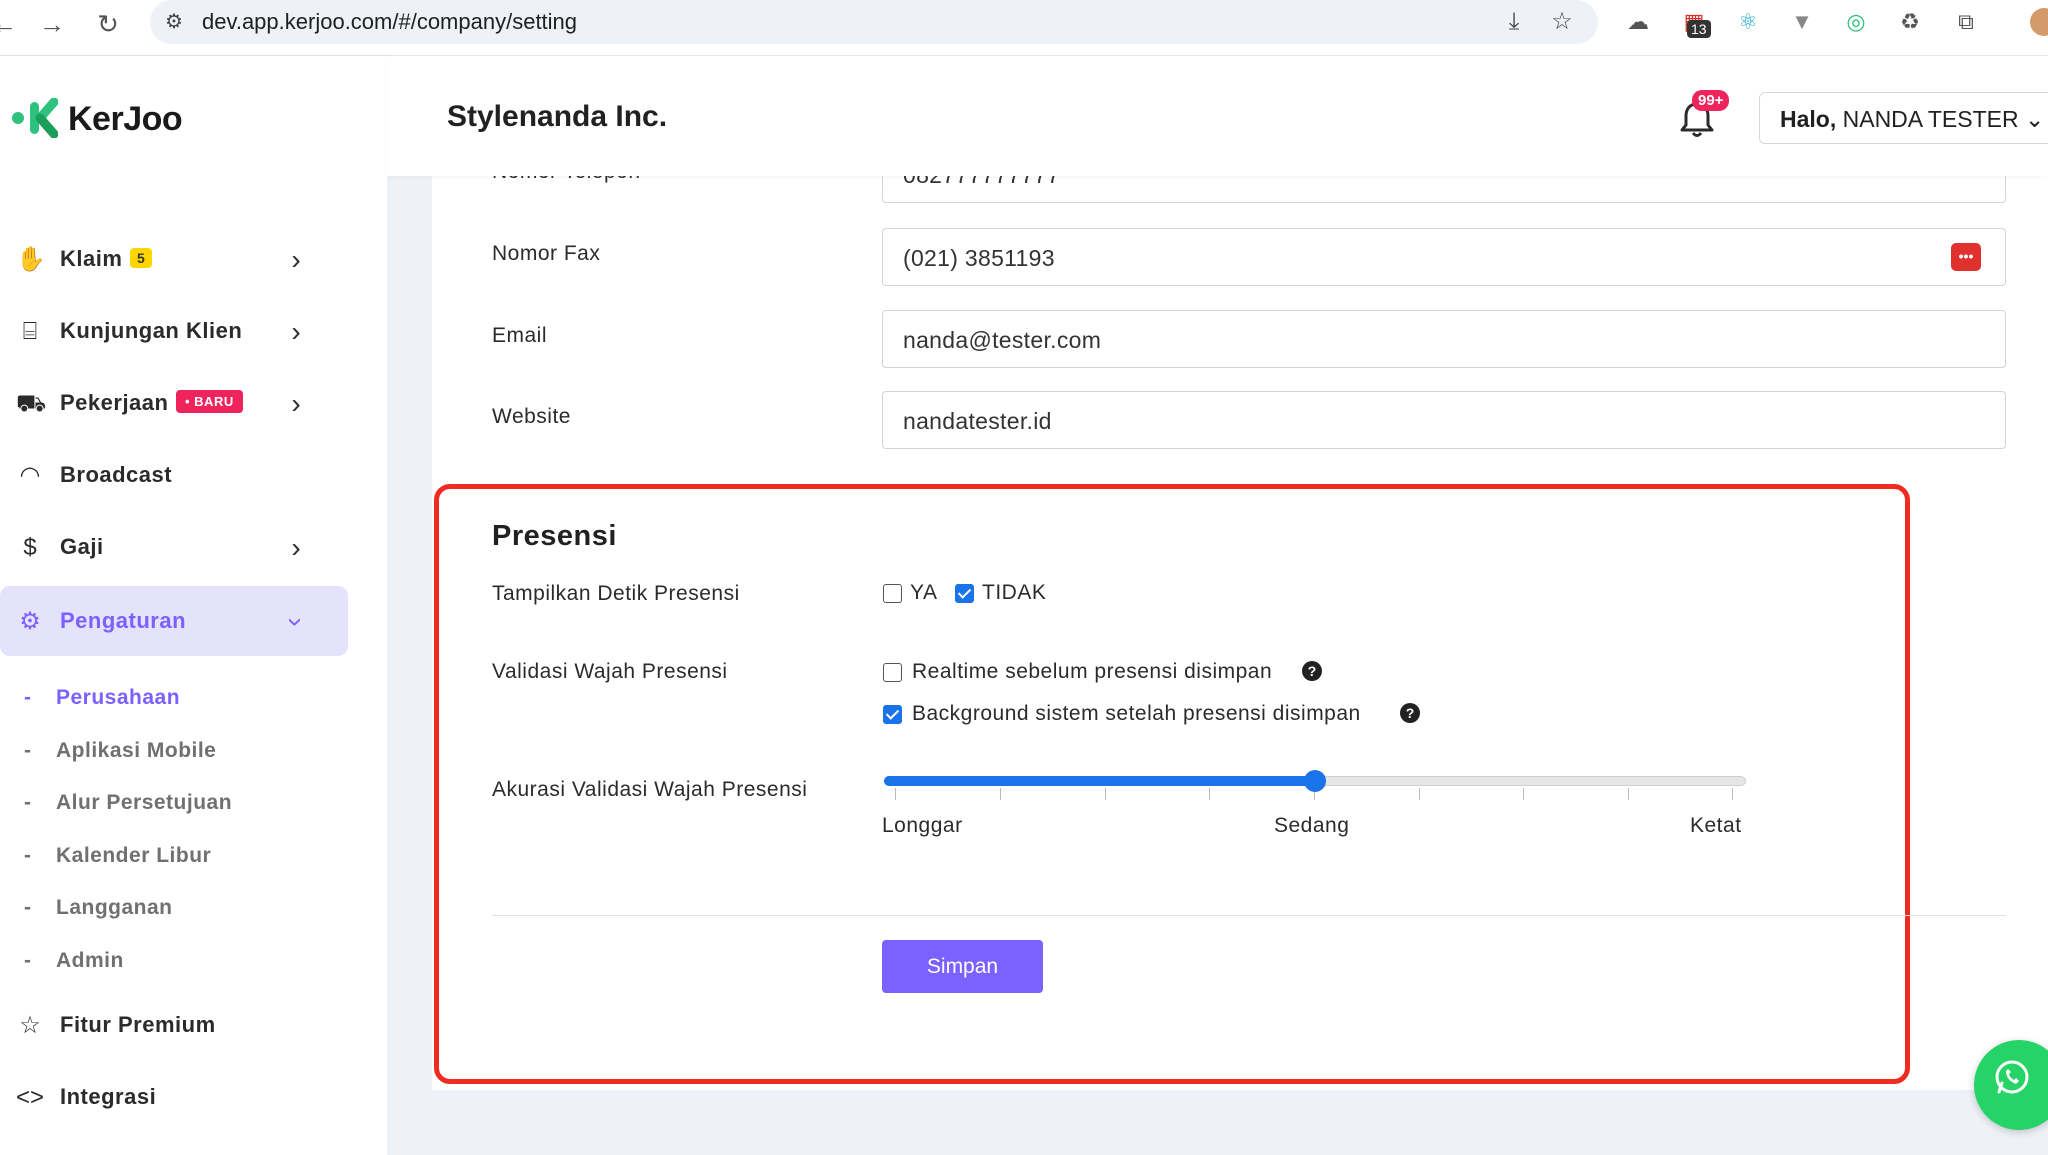  What do you see at coordinates (1444, 339) in the screenshot?
I see `email-field: nanda@tester.com` at bounding box center [1444, 339].